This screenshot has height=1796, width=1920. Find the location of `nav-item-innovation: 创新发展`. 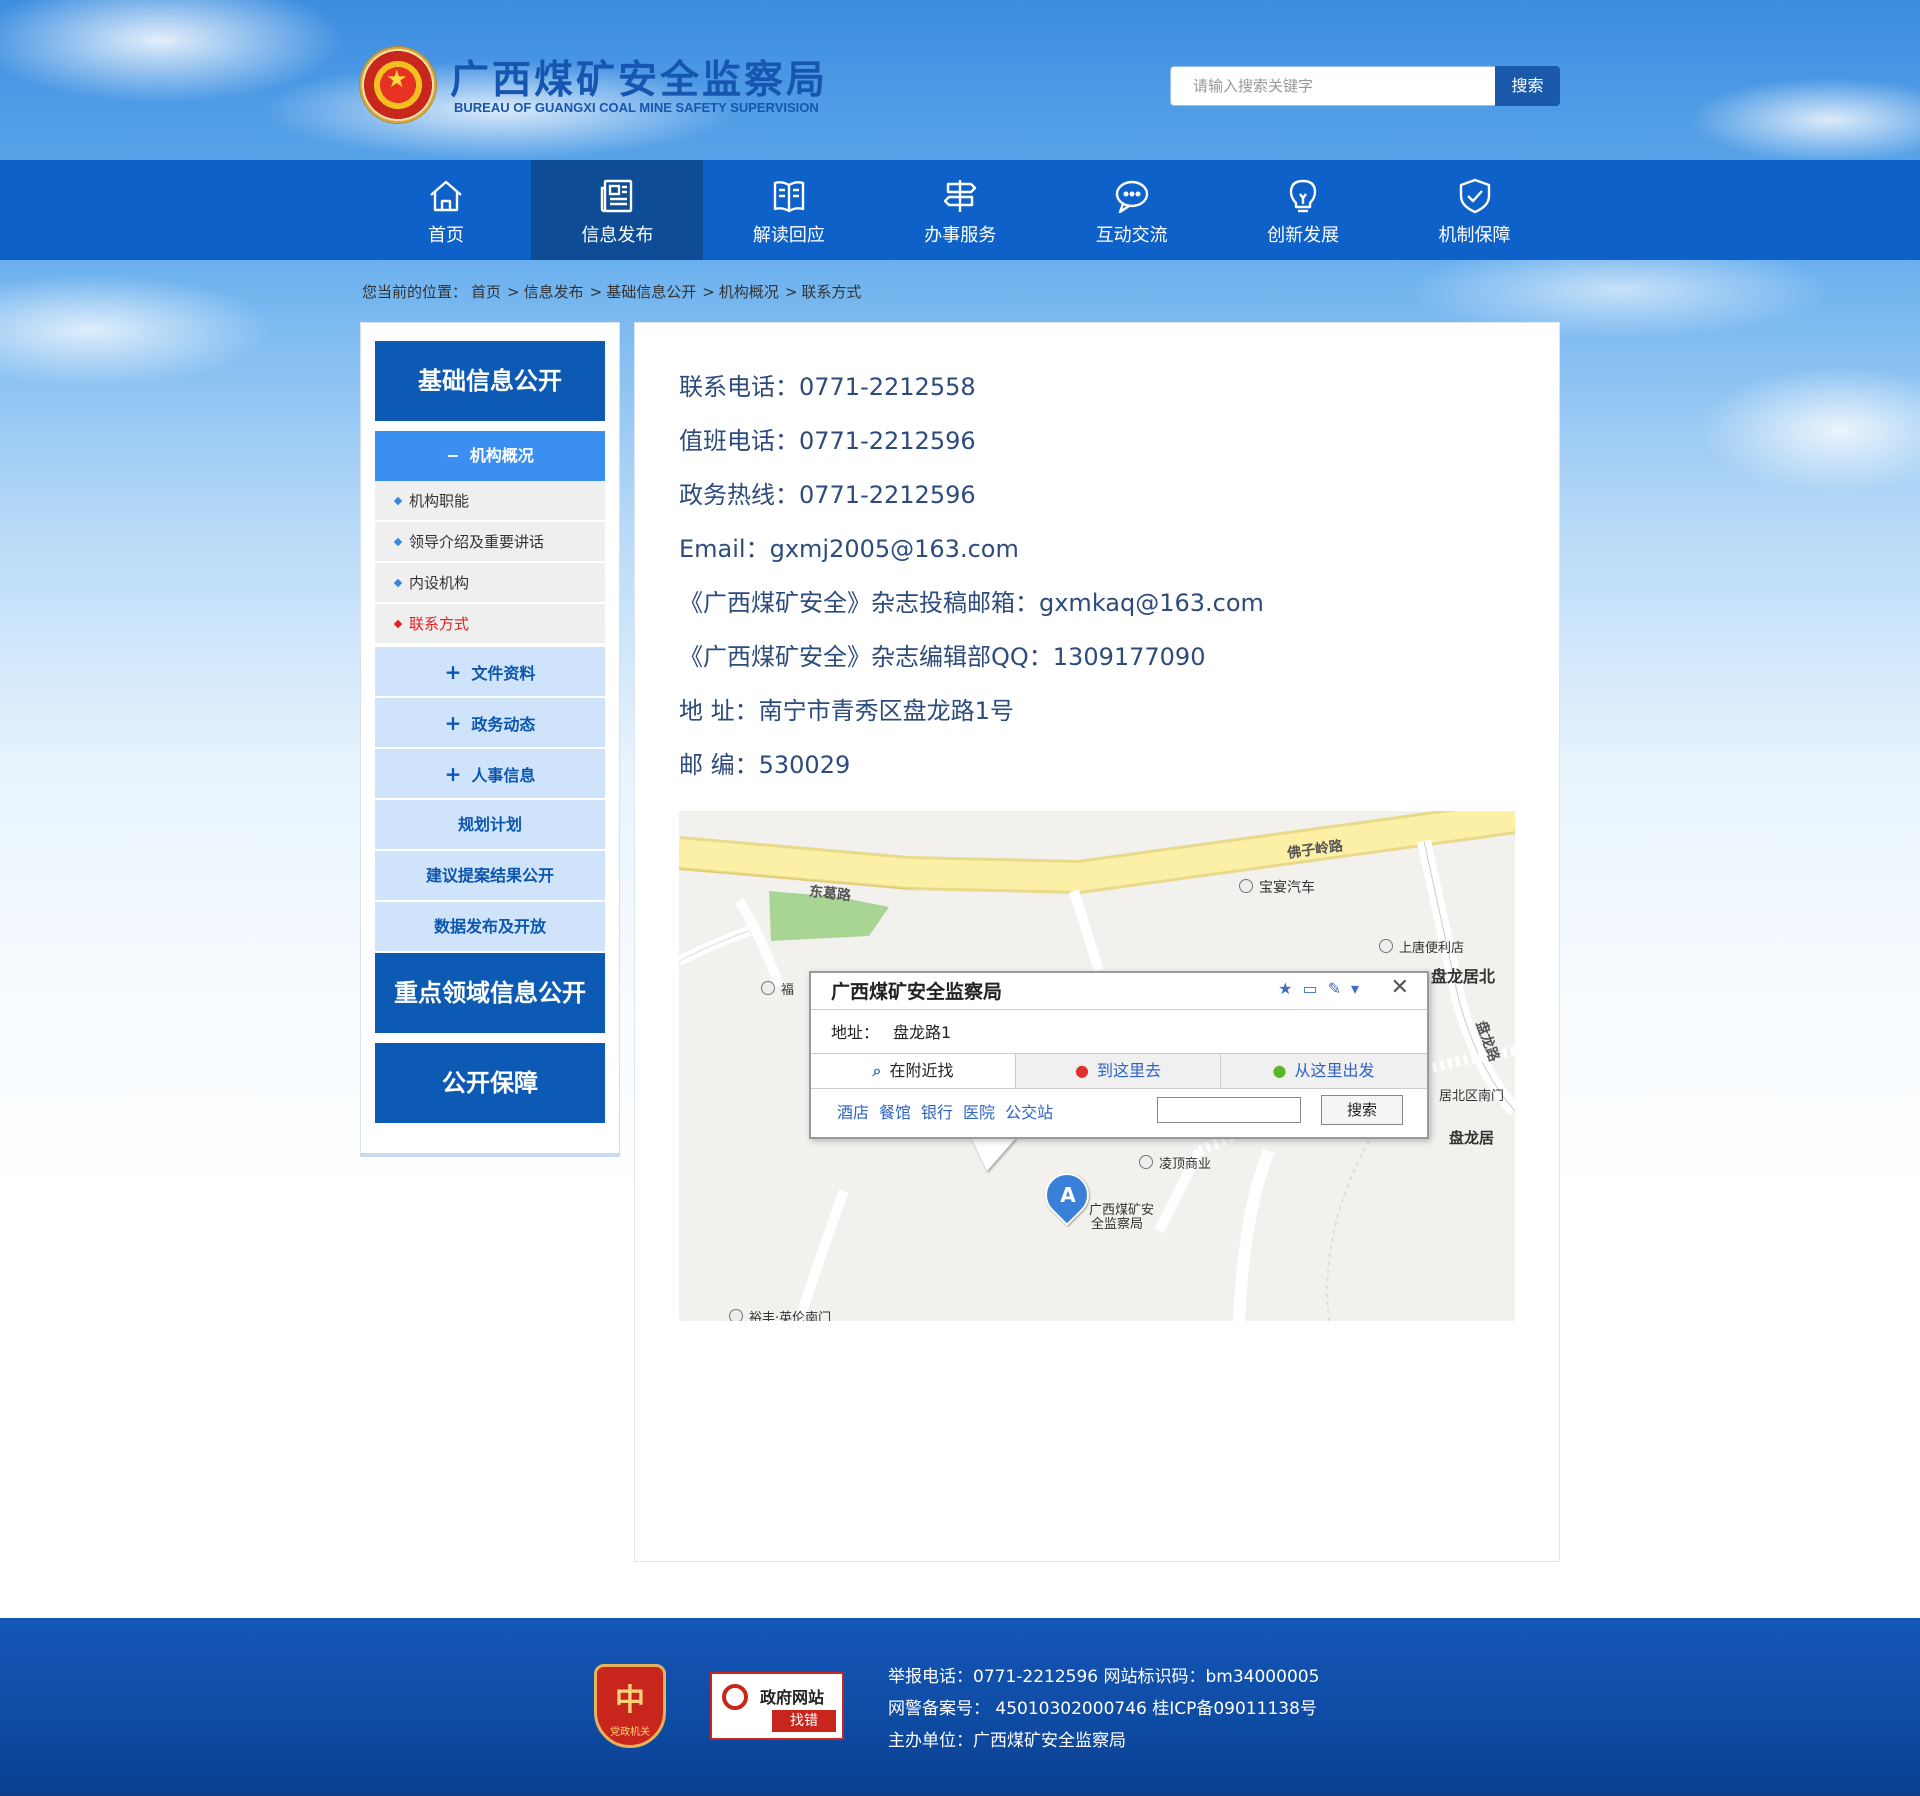

nav-item-innovation: 创新发展 is located at coordinates (1302, 210).